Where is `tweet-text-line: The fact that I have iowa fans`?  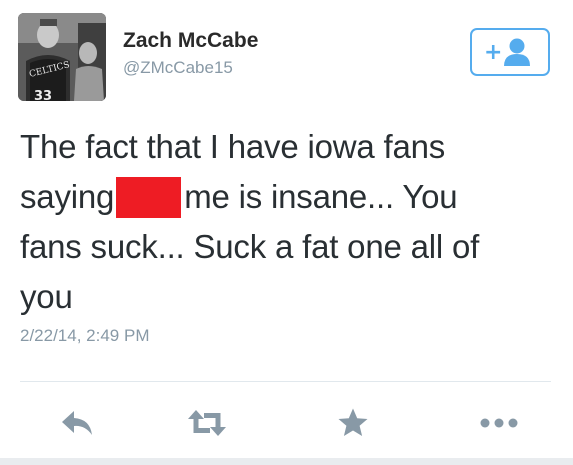
tweet-text-line: The fact that I have iowa fans is located at coordinates (285, 147).